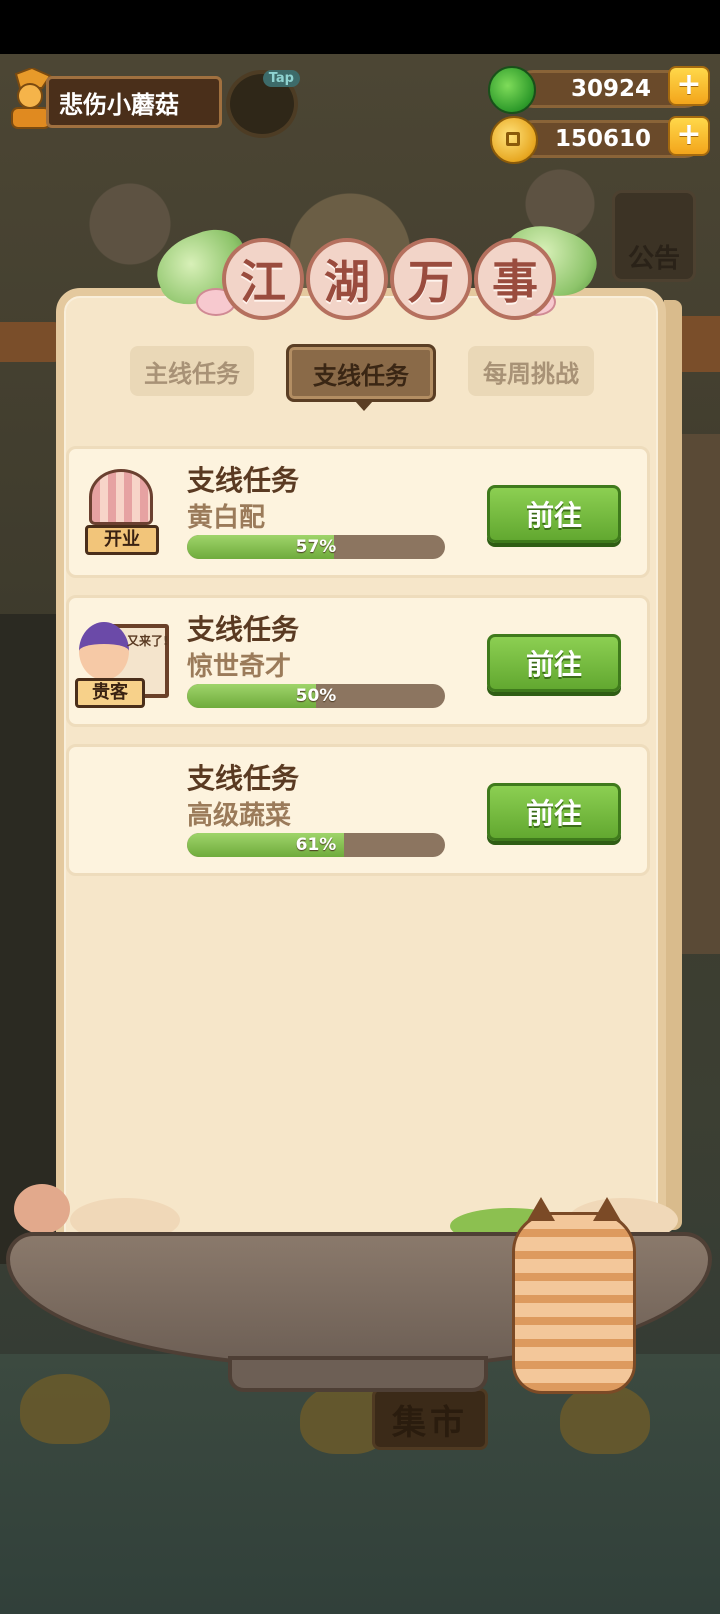 The image size is (720, 1614). What do you see at coordinates (358, 661) in the screenshot?
I see `task-card: 又来了! 贵客 支线任务 惊世奇才 50% 前往` at bounding box center [358, 661].